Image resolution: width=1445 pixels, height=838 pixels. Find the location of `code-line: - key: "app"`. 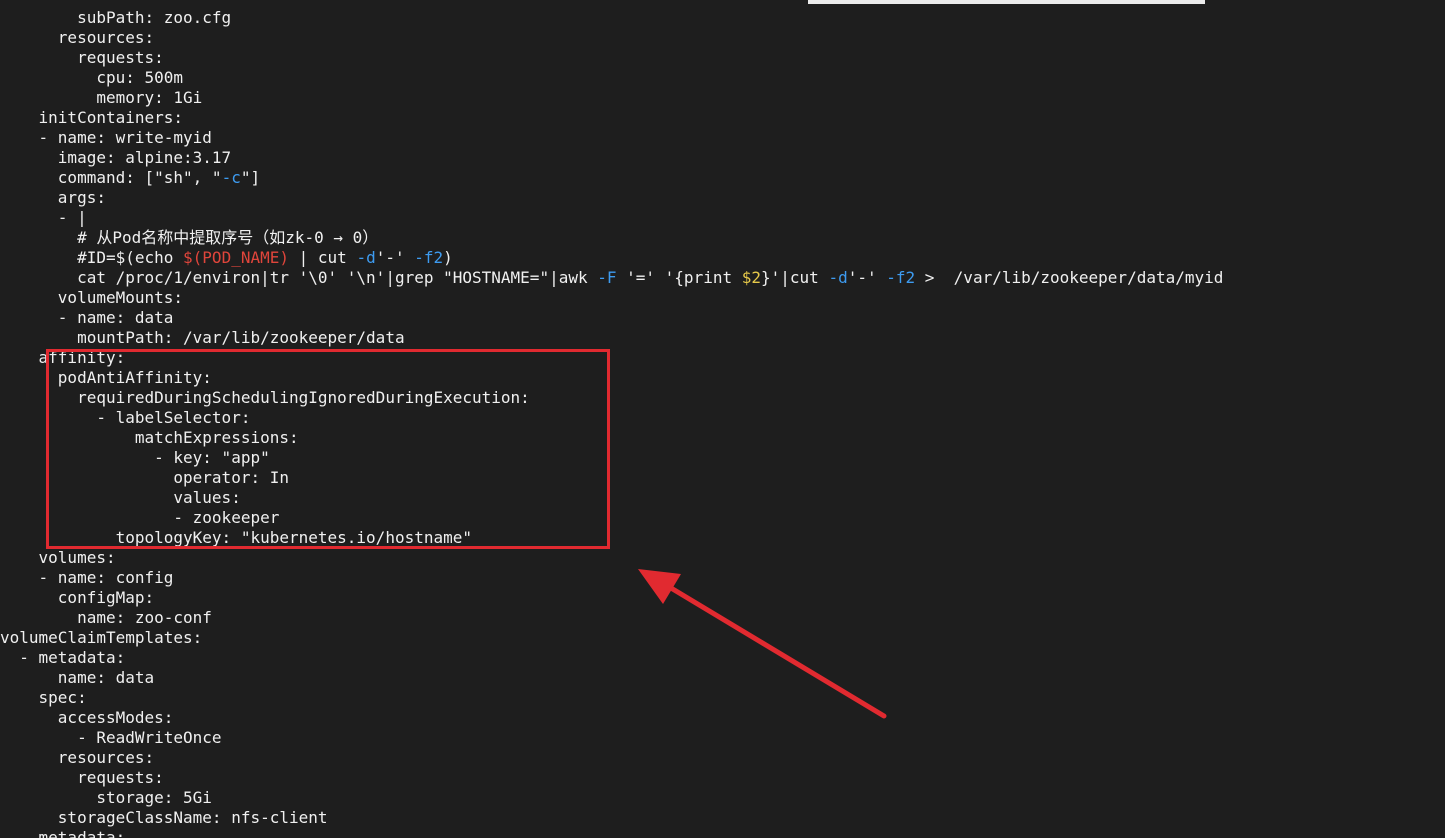

code-line: - key: "app" is located at coordinates (611, 458).